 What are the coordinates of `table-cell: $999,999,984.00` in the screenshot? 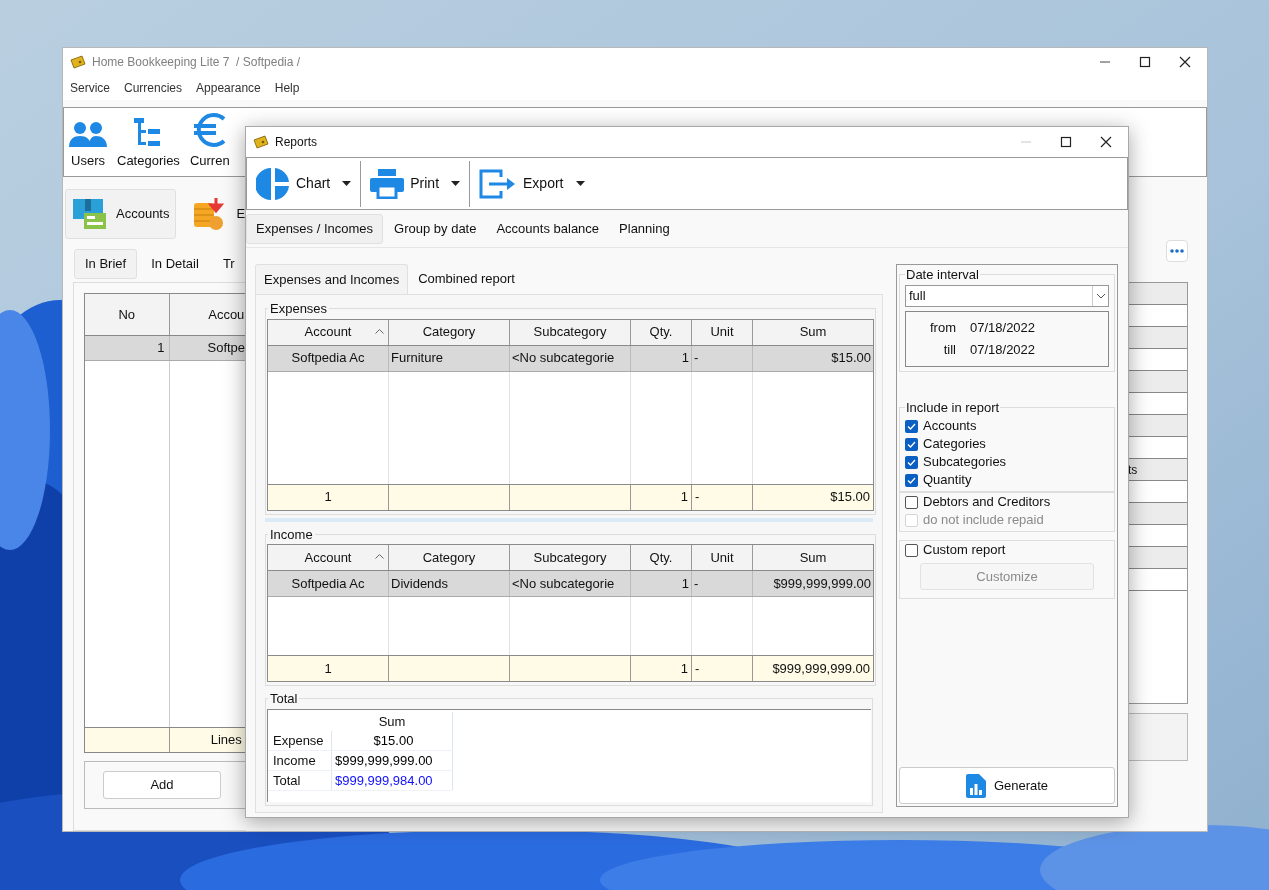 It's located at (392, 780).